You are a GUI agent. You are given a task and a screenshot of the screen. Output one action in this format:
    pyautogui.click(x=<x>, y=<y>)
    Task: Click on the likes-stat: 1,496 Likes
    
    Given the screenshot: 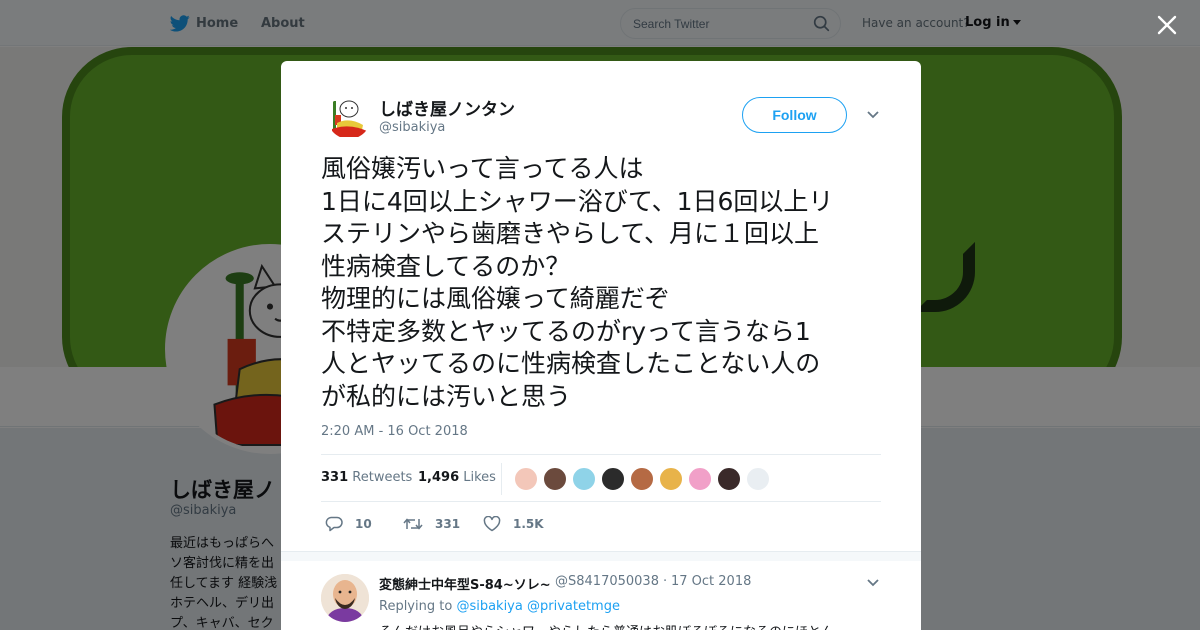 What is the action you would take?
    pyautogui.click(x=457, y=477)
    